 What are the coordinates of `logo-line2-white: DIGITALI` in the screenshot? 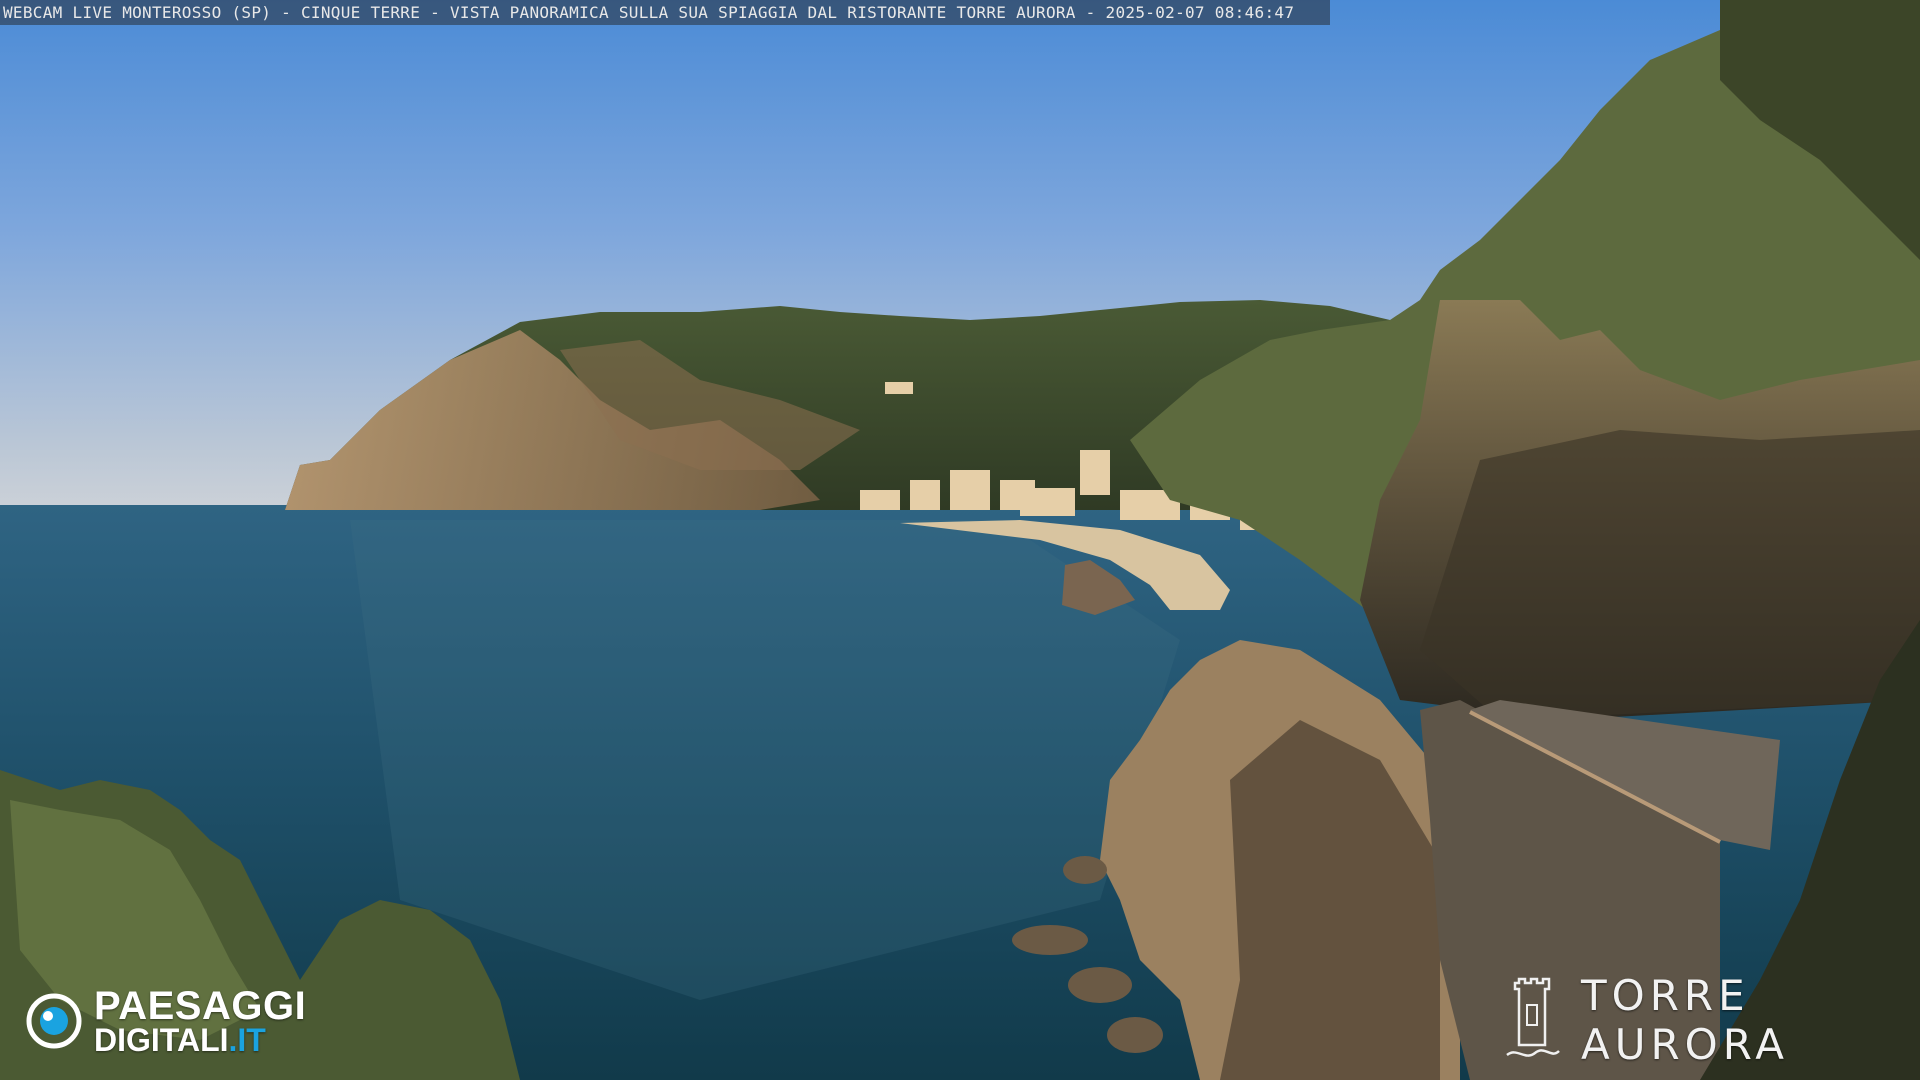 It's located at (161, 1040).